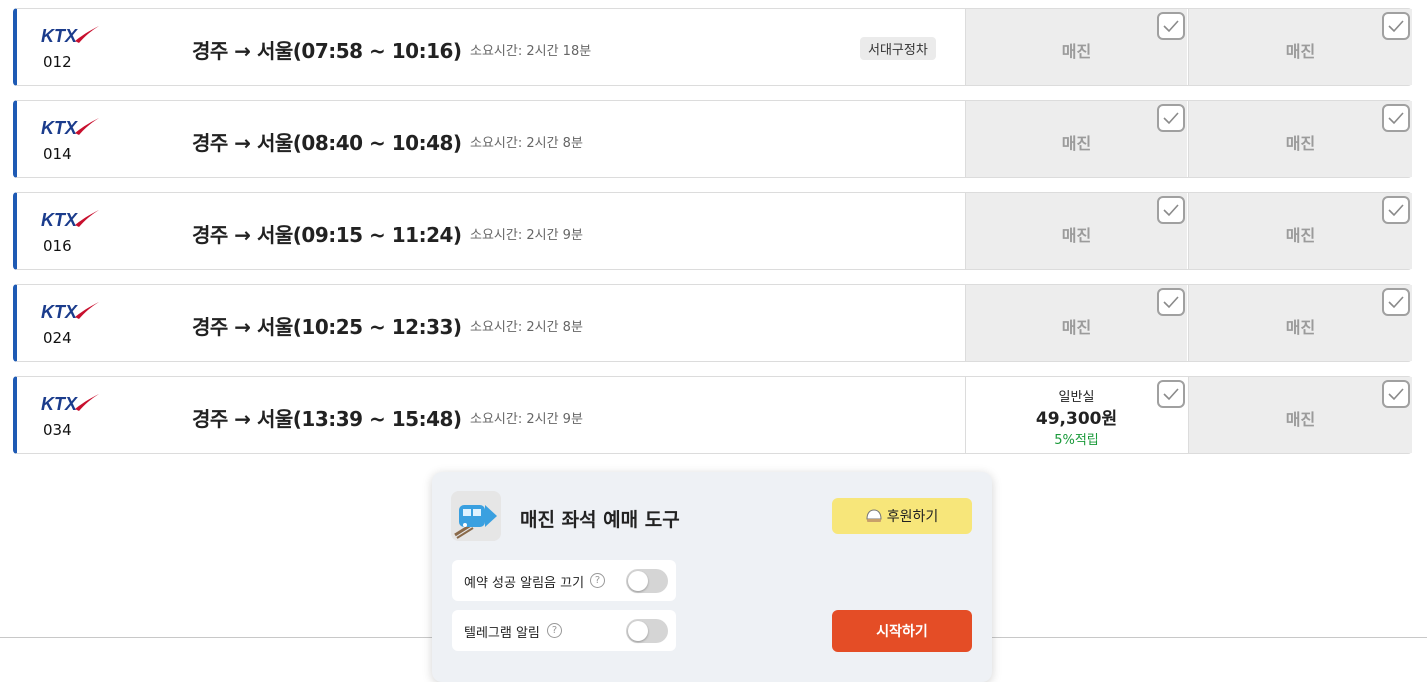 The width and height of the screenshot is (1427, 682). I want to click on general-seat-cell: 일반실 49,300원 5%적립, so click(1076, 415).